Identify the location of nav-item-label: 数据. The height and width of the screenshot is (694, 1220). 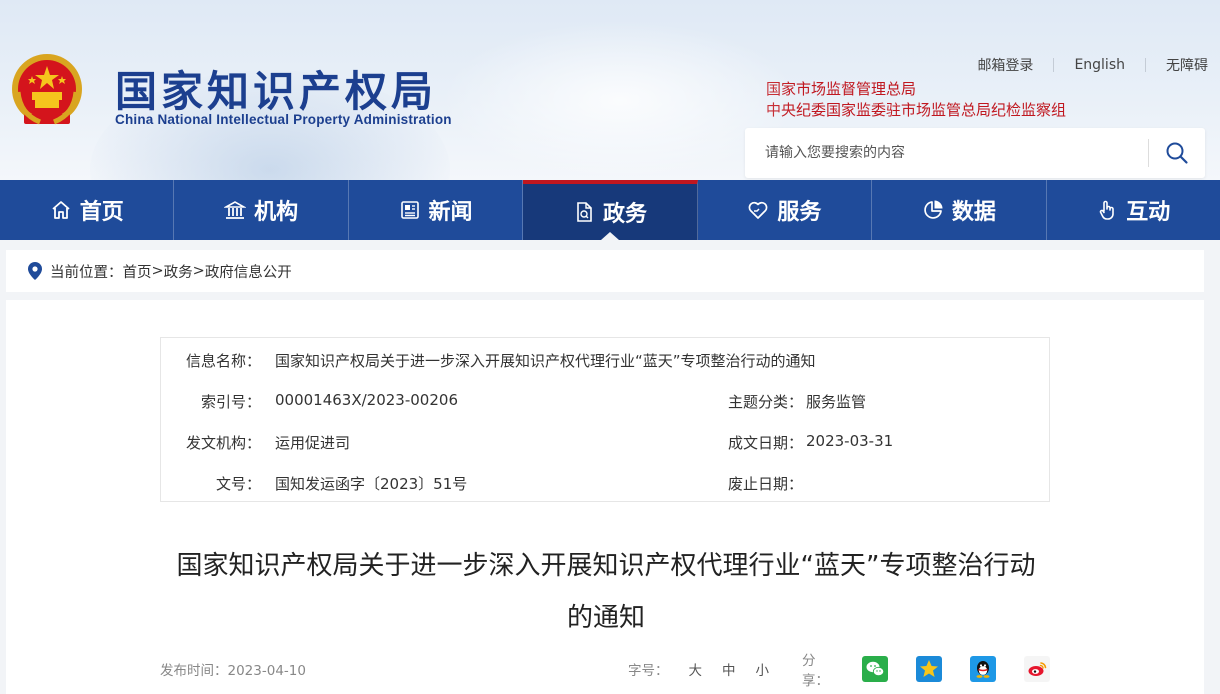
(973, 212).